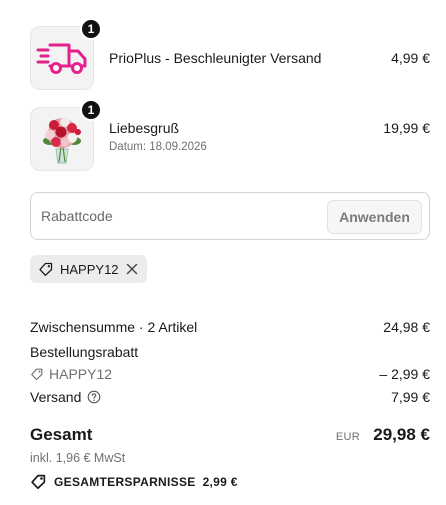 Image resolution: width=446 pixels, height=505 pixels. Describe the element at coordinates (406, 128) in the screenshot. I see `item-price: 19,99 €` at that location.